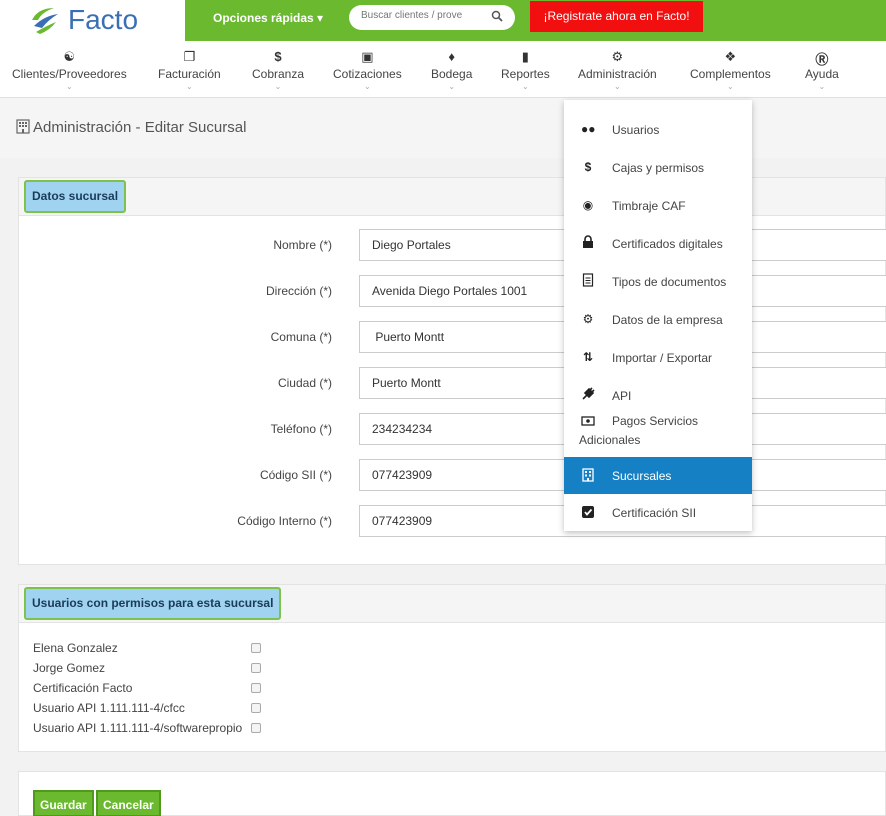 The height and width of the screenshot is (816, 886). I want to click on nav-label: Cotizaciones, so click(367, 74).